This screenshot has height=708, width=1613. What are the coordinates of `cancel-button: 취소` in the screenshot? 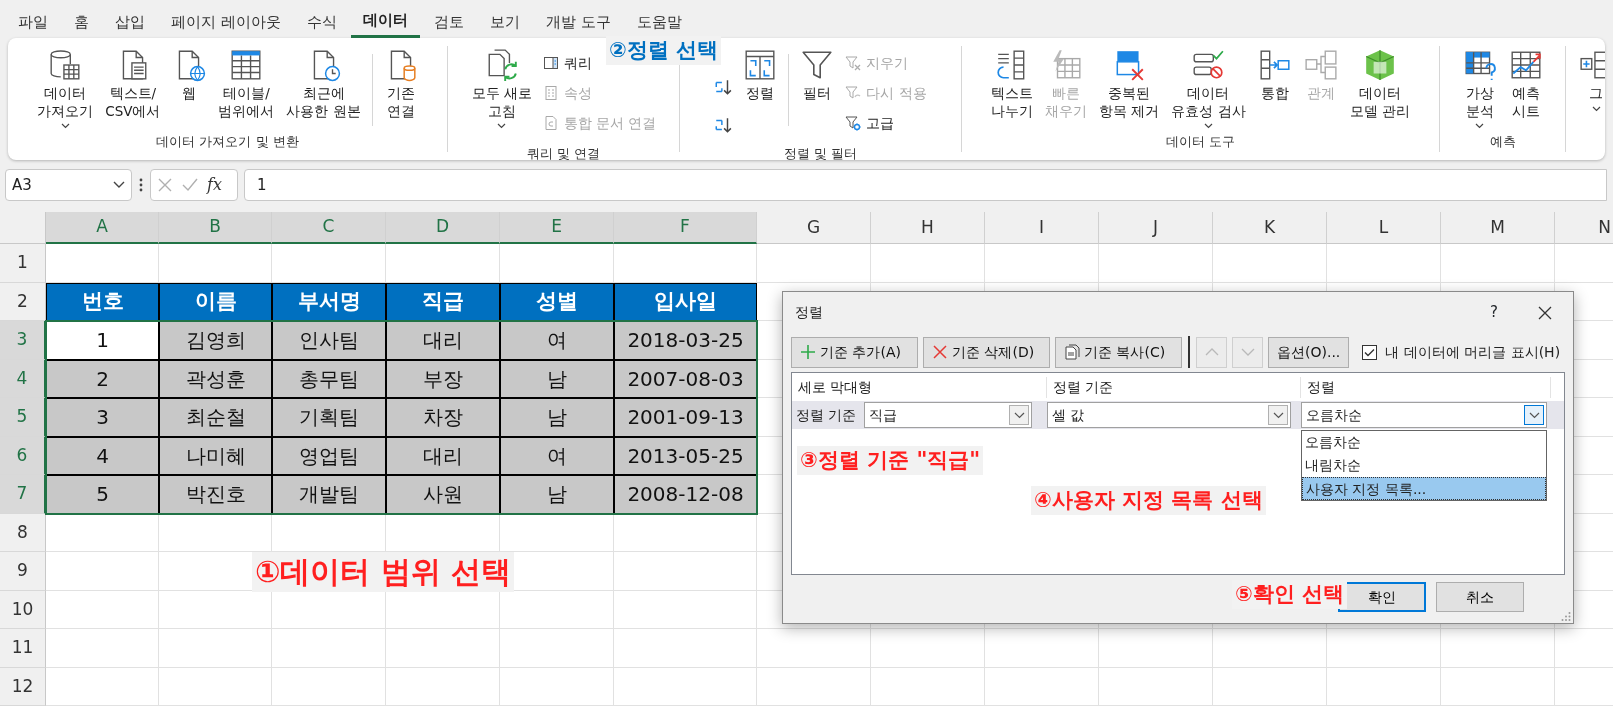 It's located at (1480, 597).